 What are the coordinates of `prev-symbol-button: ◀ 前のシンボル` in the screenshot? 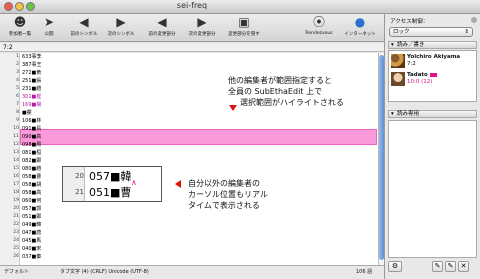 It's located at (84, 26).